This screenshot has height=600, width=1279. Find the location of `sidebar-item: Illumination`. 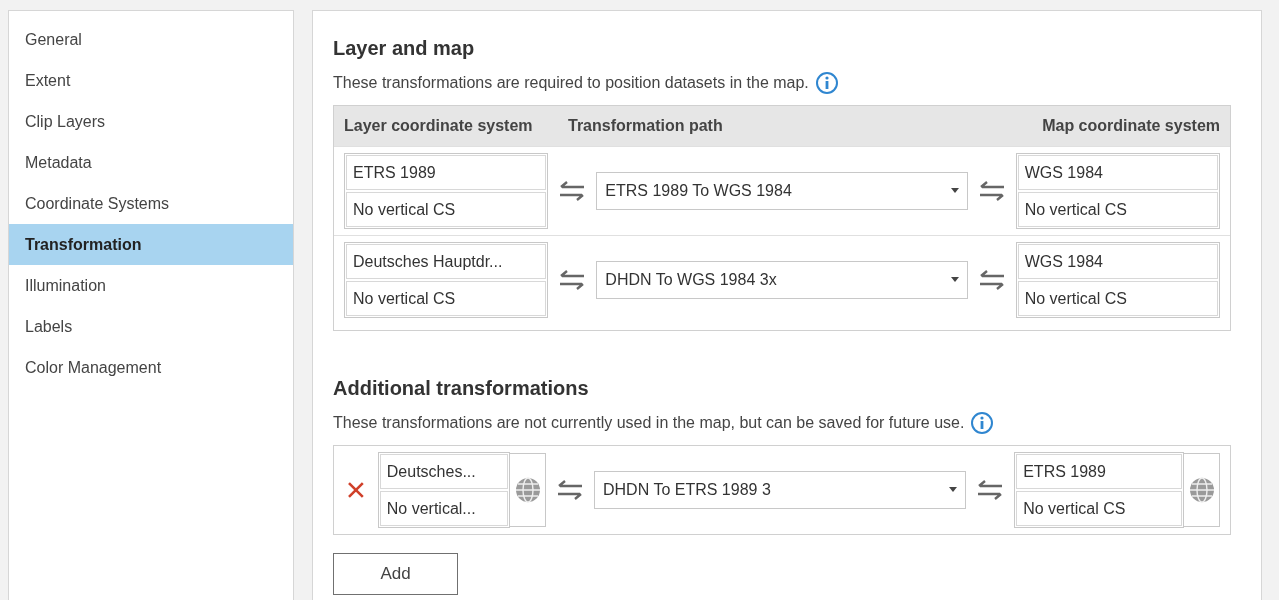

sidebar-item: Illumination is located at coordinates (151, 285).